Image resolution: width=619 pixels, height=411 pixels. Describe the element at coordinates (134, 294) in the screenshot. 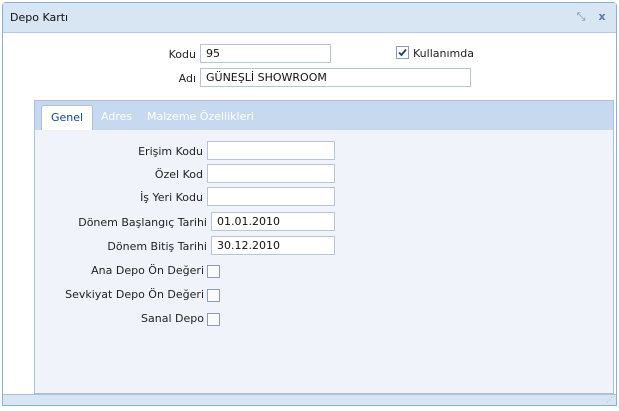

I see `sevkiyat-depo-label: Sevkiyat Depo Ön Değeri` at that location.